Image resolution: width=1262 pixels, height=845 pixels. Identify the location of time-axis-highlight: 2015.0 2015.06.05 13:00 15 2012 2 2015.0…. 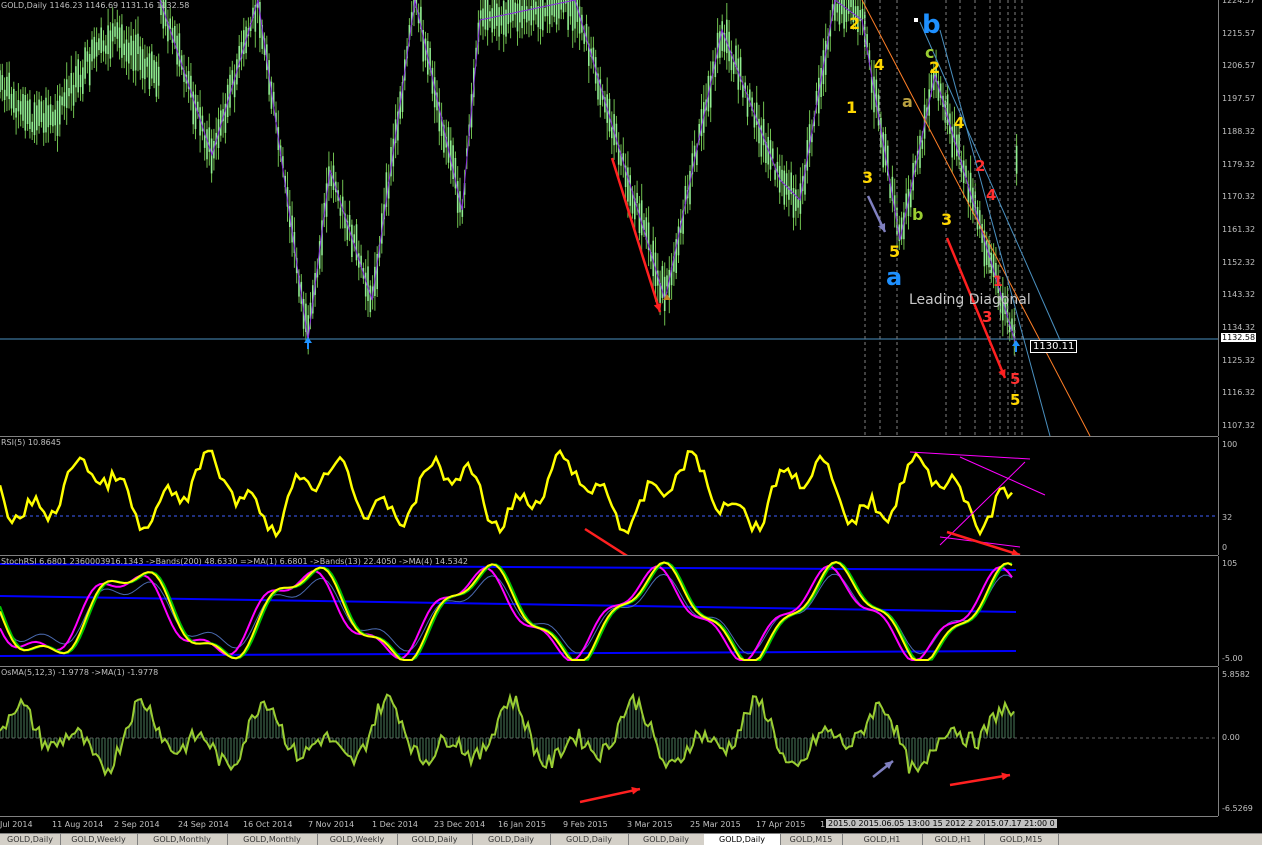
(941, 823).